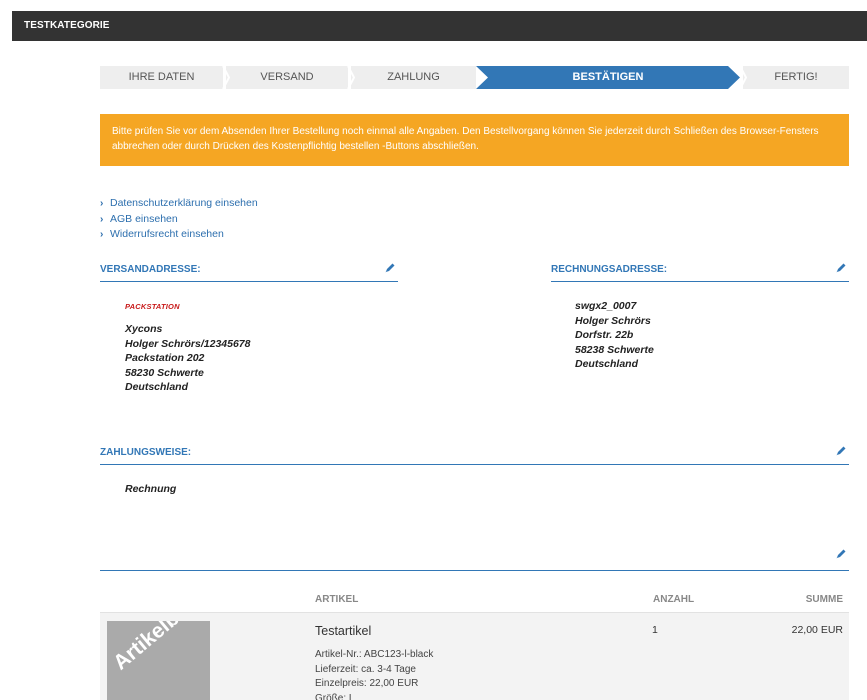 This screenshot has height=700, width=867. Describe the element at coordinates (152, 306) in the screenshot. I see `packstation-logo: PACKSTATION` at that location.